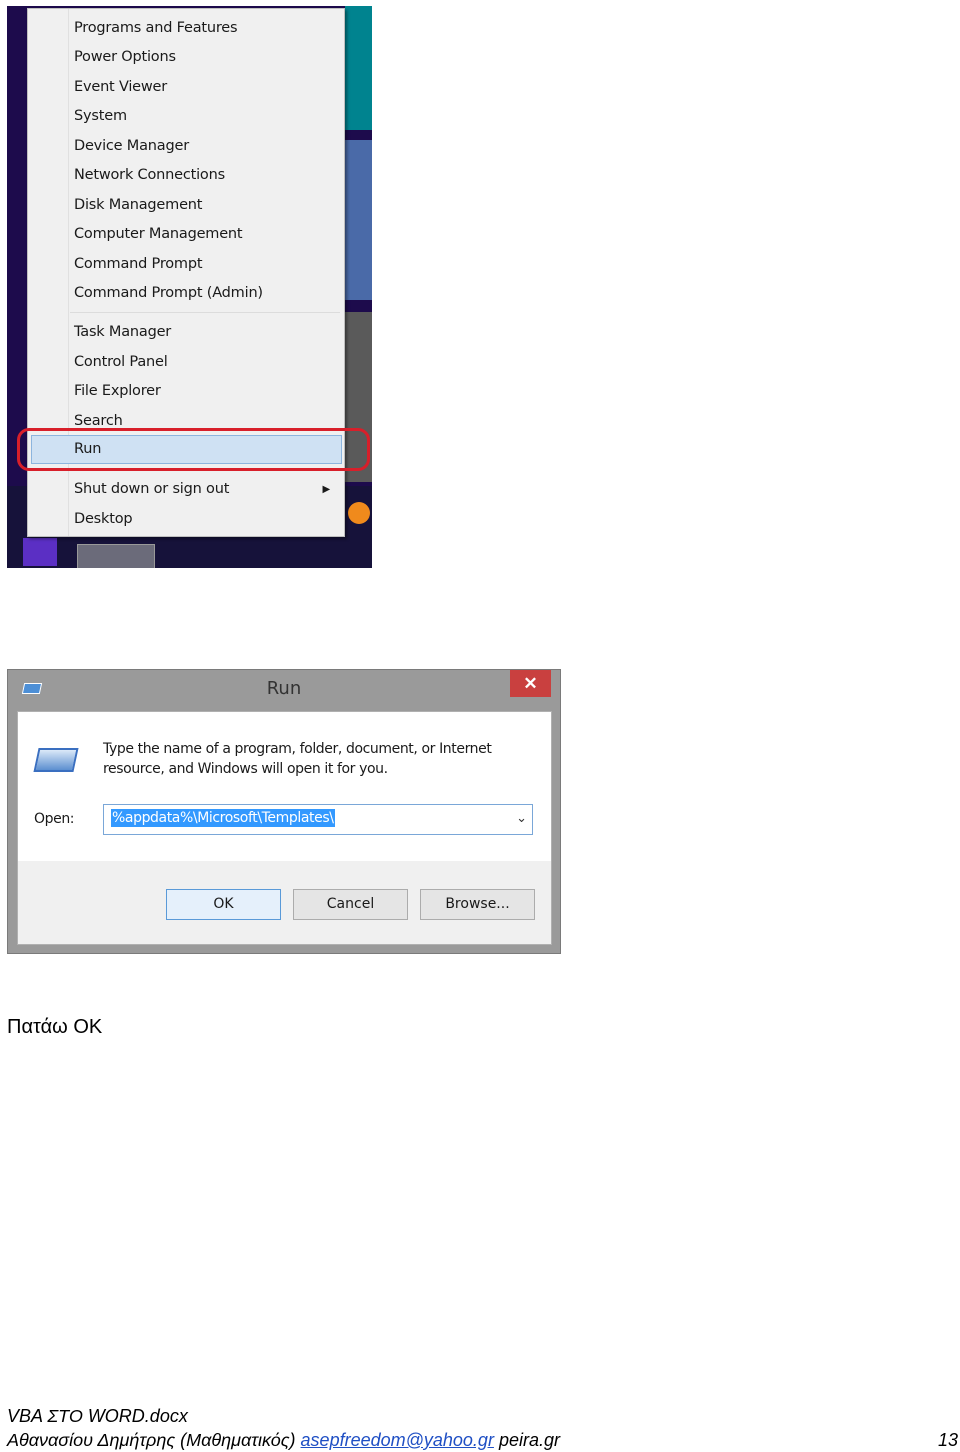  What do you see at coordinates (521, 818) in the screenshot?
I see `chevron-down-icon: ⌄` at bounding box center [521, 818].